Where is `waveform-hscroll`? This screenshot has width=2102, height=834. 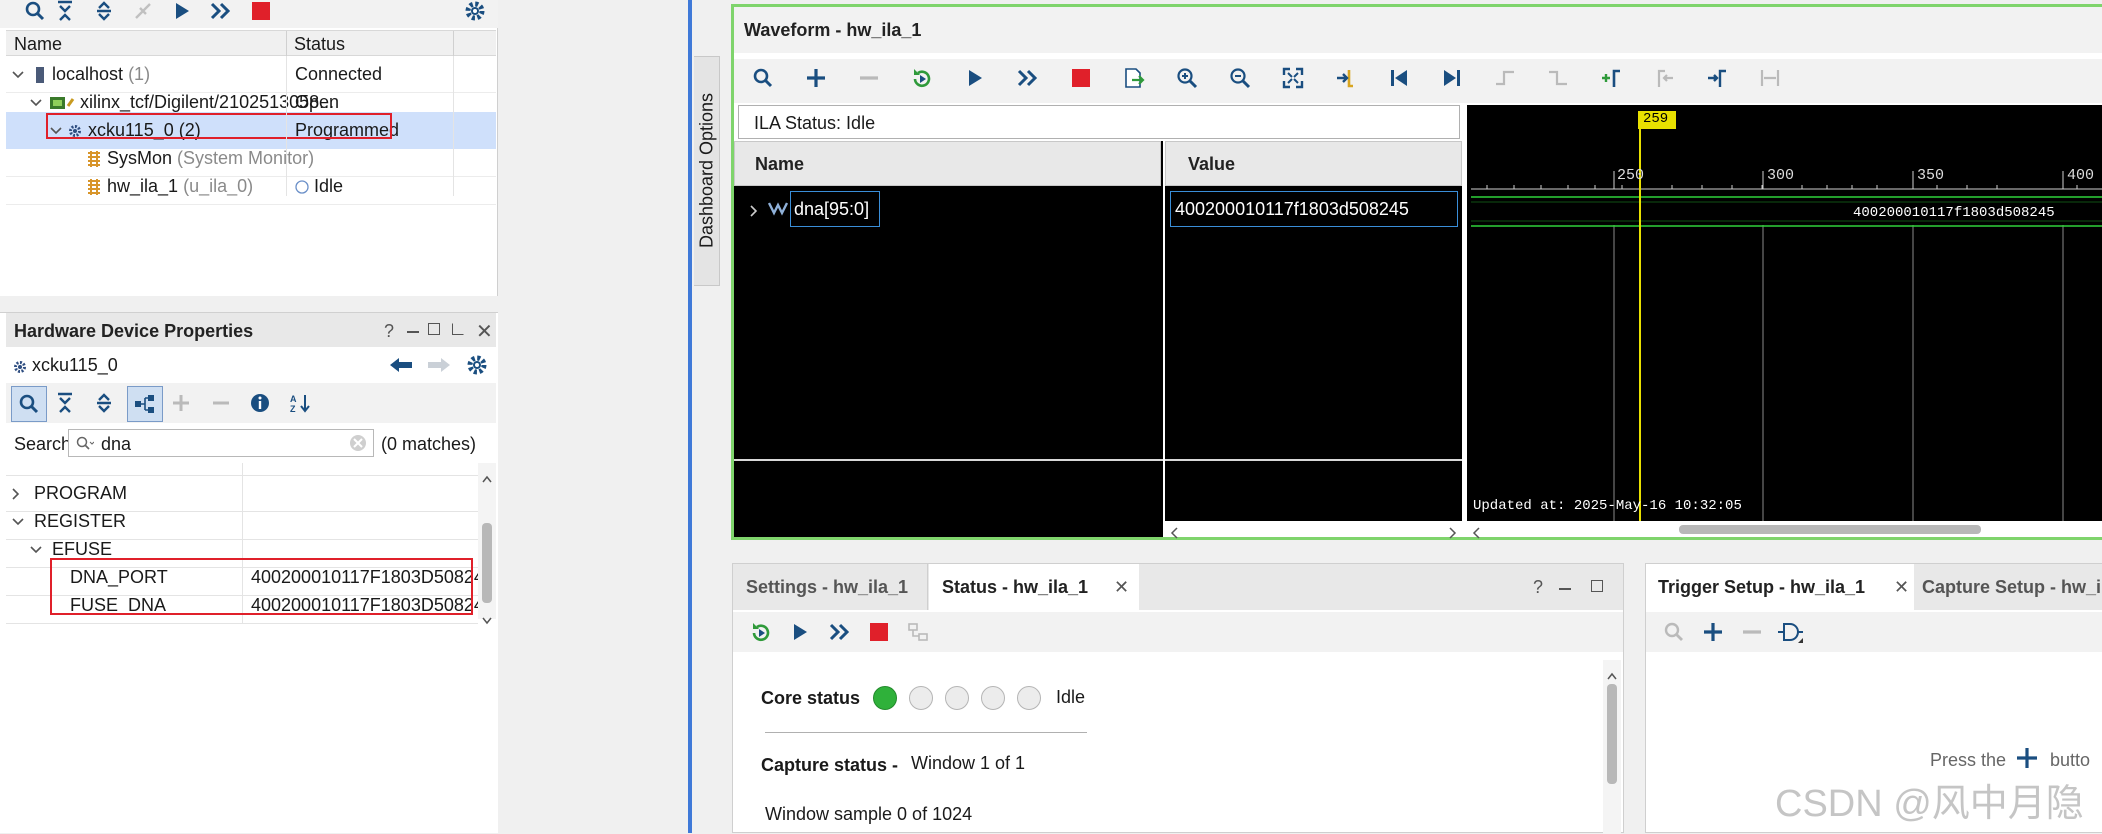 waveform-hscroll is located at coordinates (1784, 530).